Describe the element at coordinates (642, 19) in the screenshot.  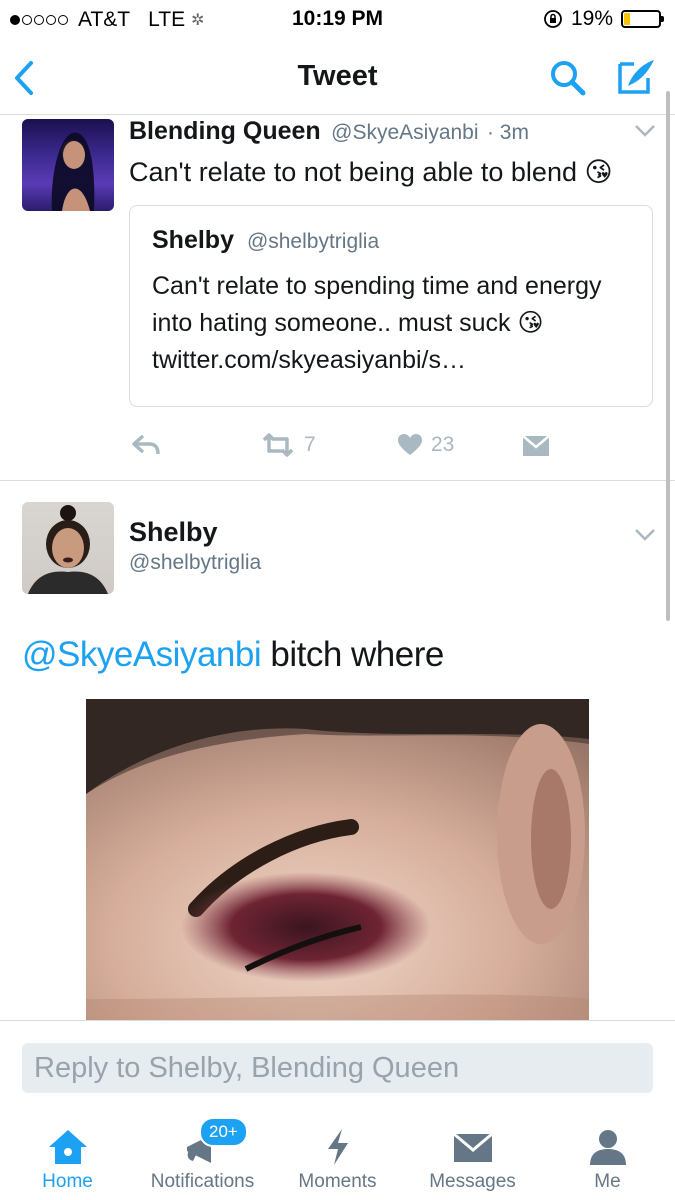
I see `battery-icon` at that location.